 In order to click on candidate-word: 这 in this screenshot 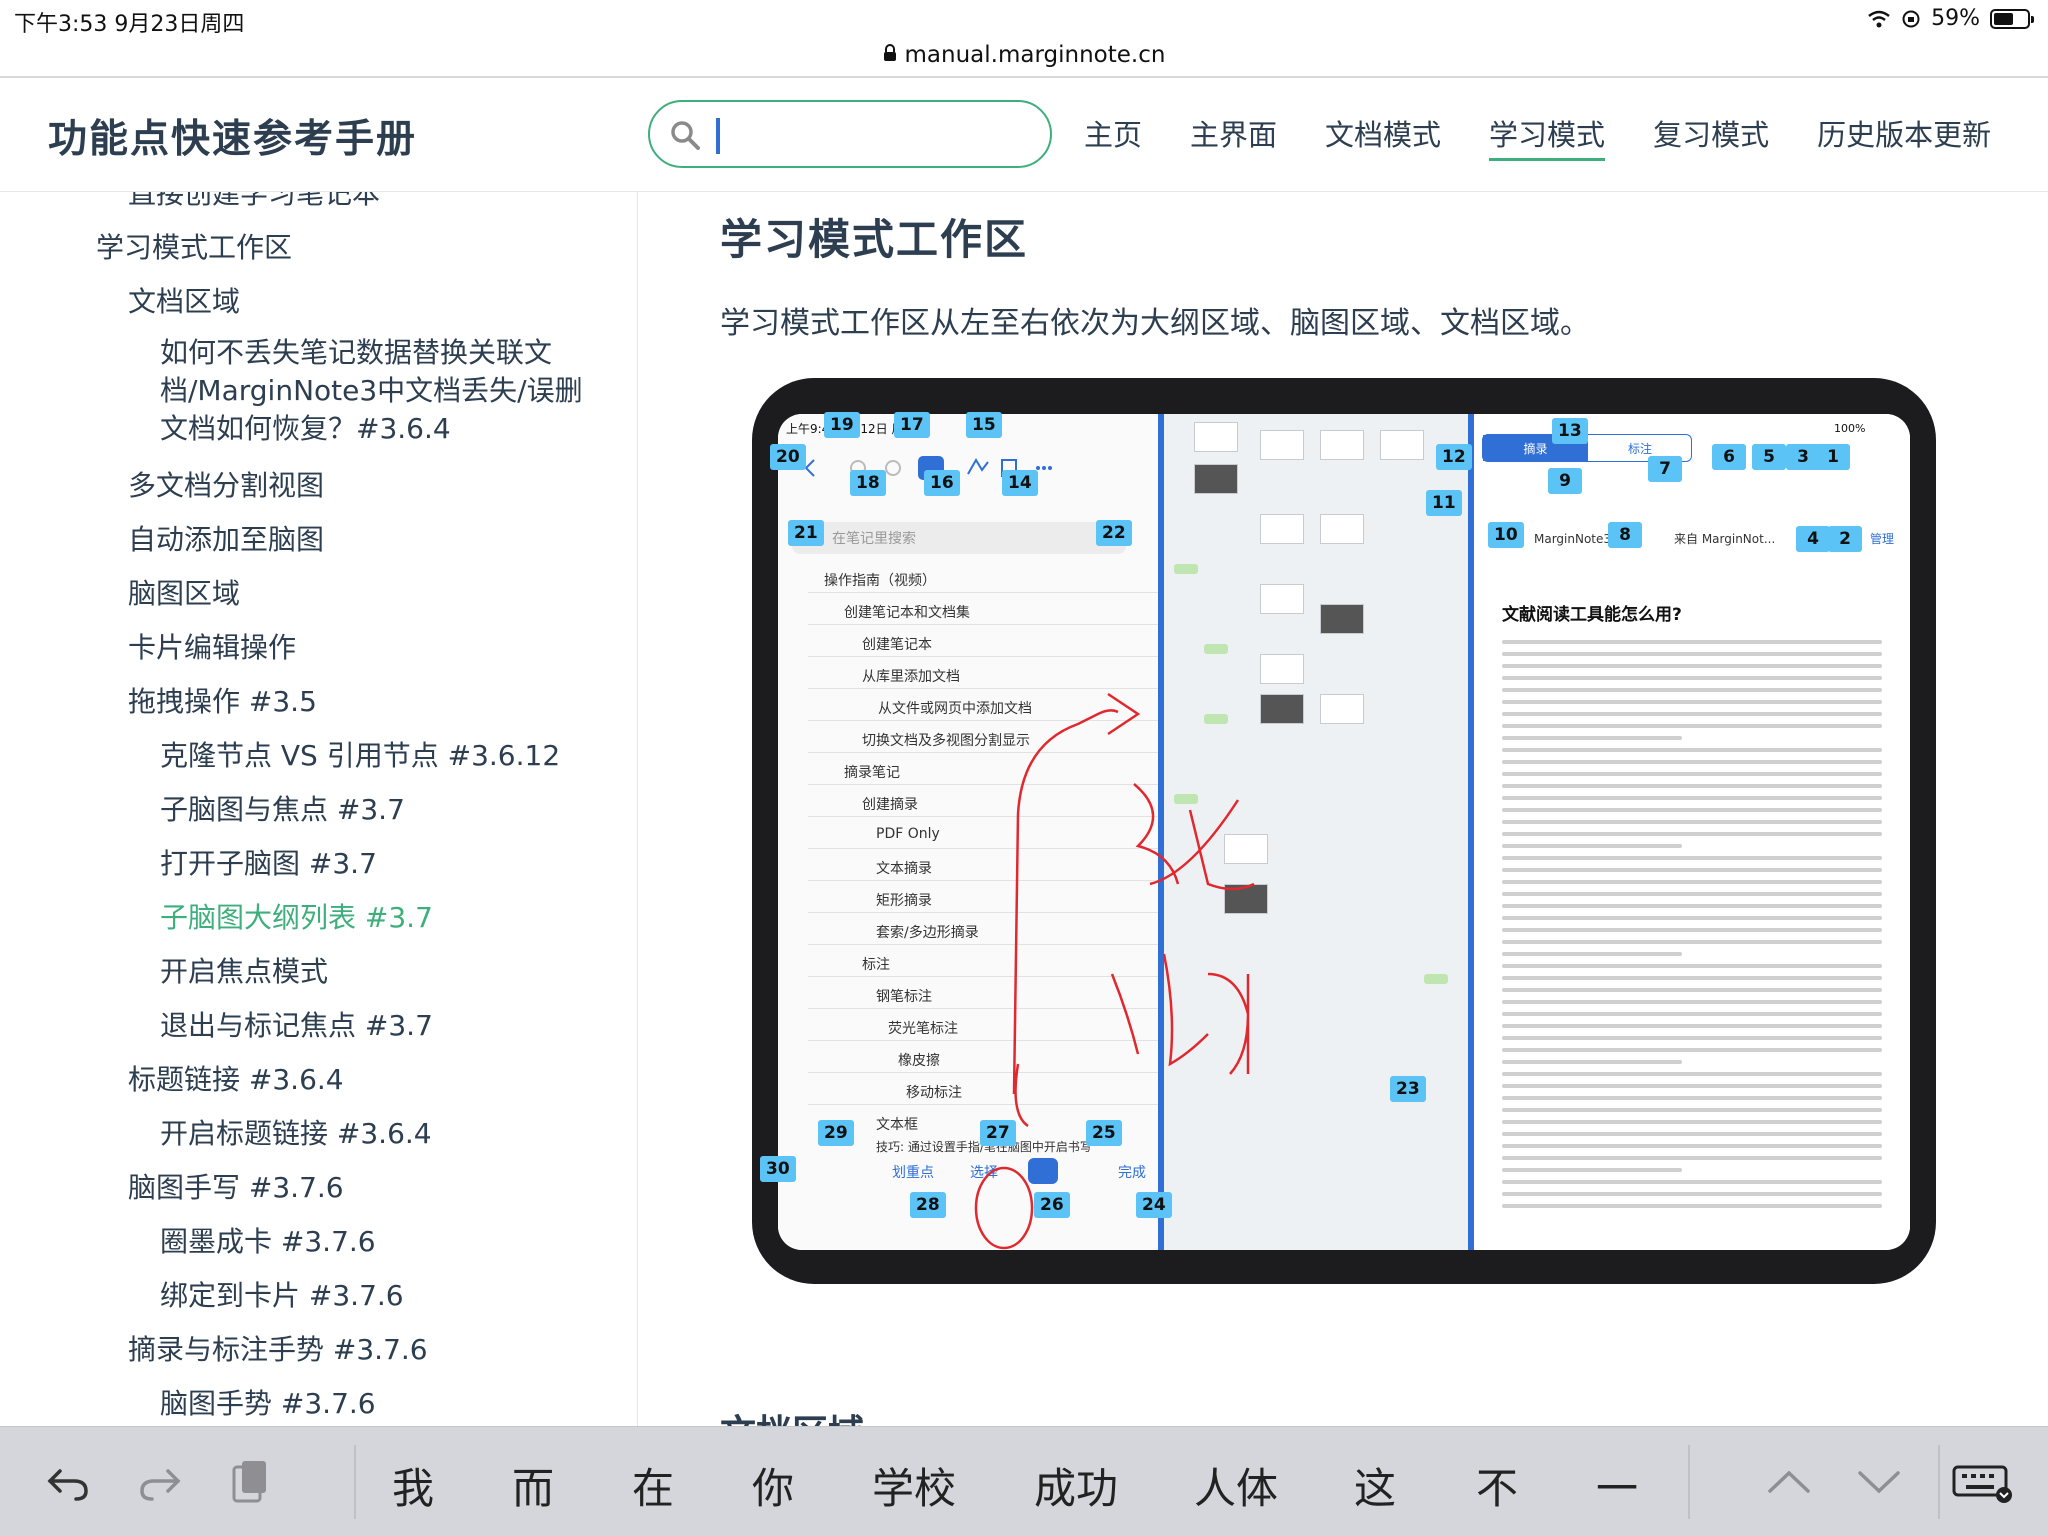, I will do `click(1375, 1485)`.